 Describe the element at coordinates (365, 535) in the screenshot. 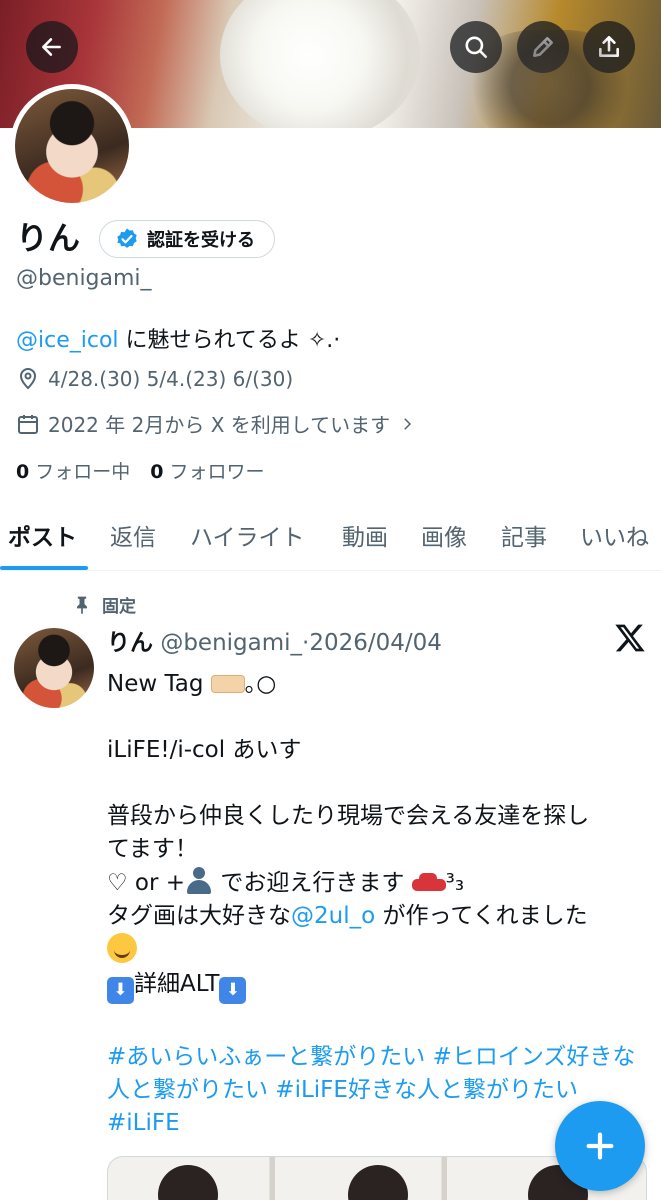

I see `tab-videos: 動画` at that location.